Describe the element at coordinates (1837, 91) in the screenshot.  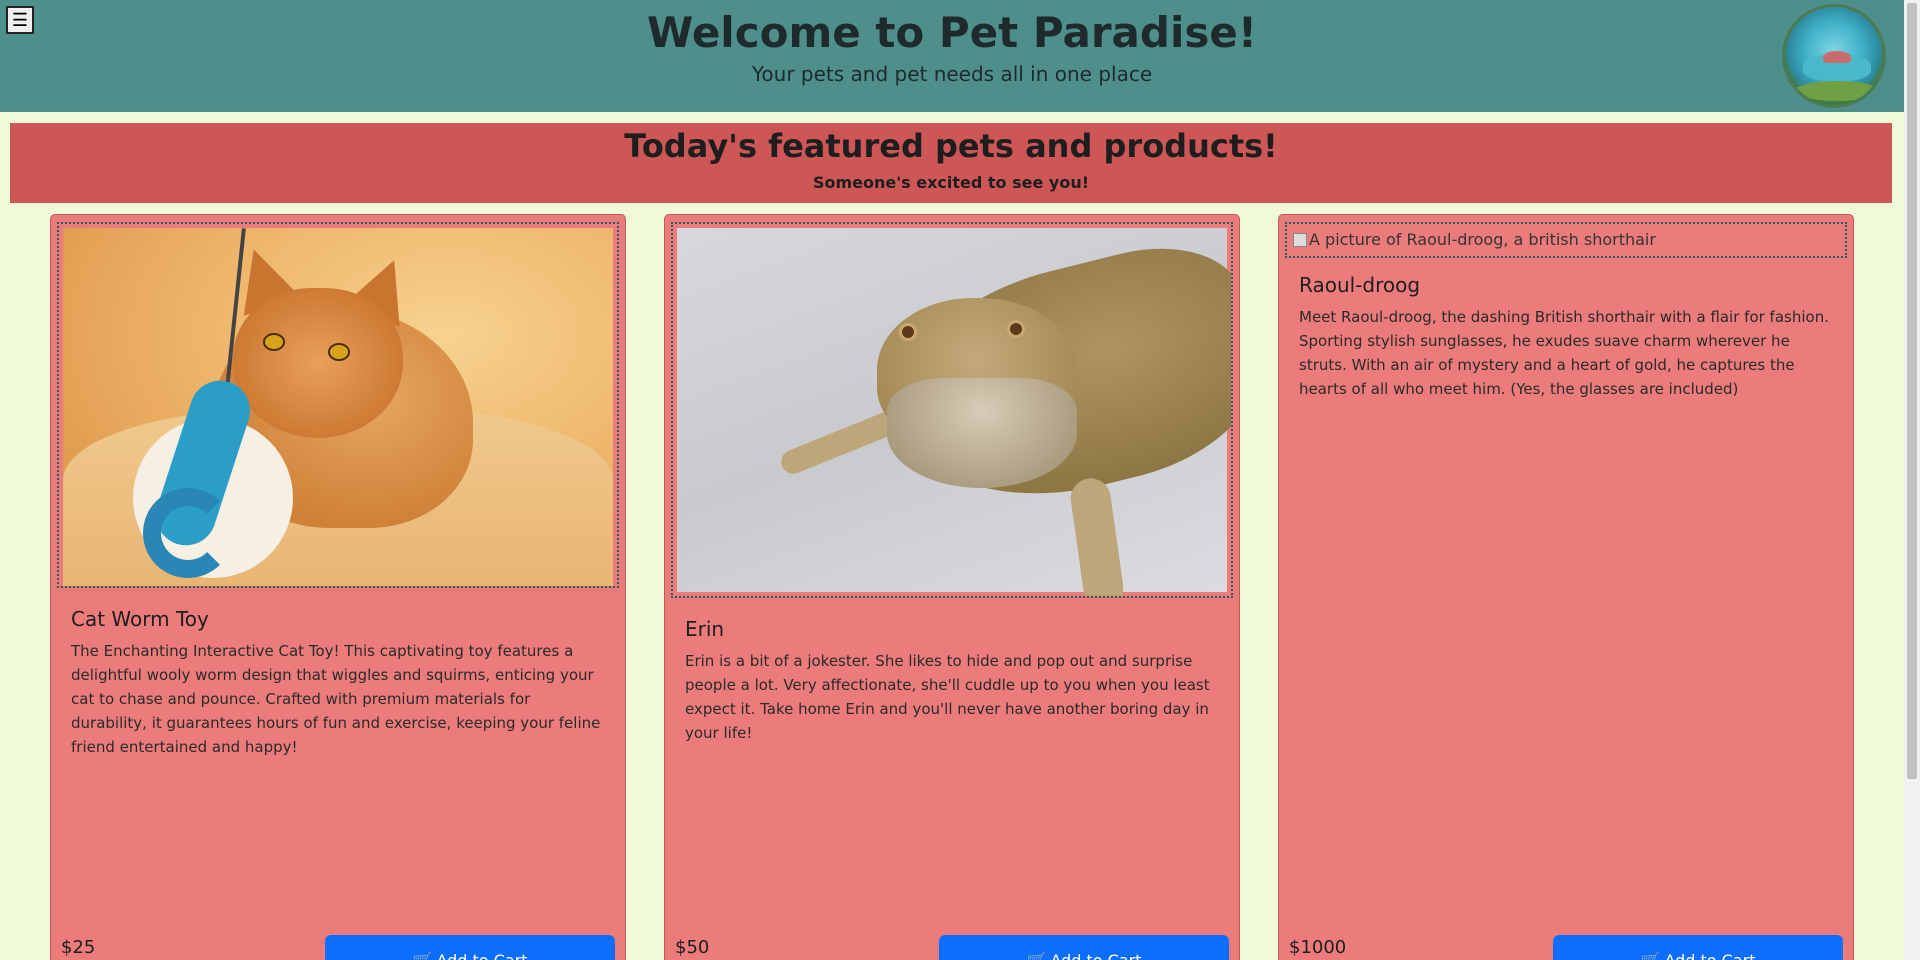
I see `logo-grass` at that location.